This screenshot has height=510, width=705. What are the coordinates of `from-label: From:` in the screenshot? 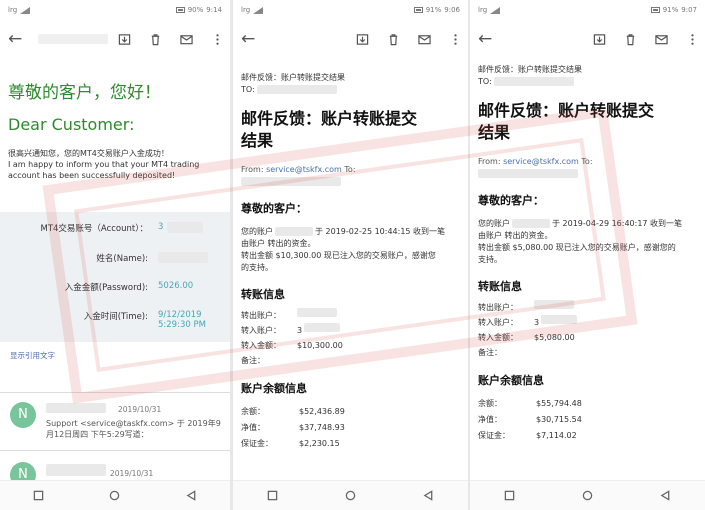 It's located at (252, 169).